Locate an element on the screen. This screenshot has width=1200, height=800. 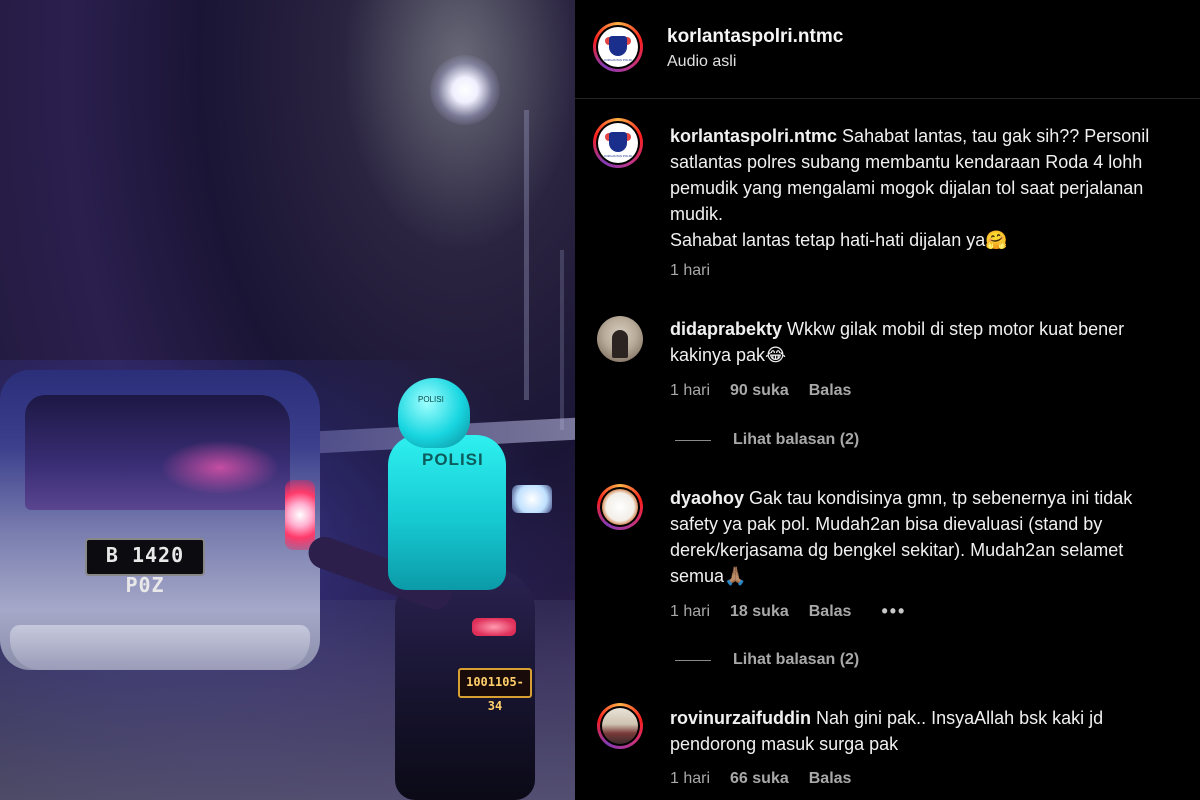
comment-username: dyaohoy is located at coordinates (707, 498).